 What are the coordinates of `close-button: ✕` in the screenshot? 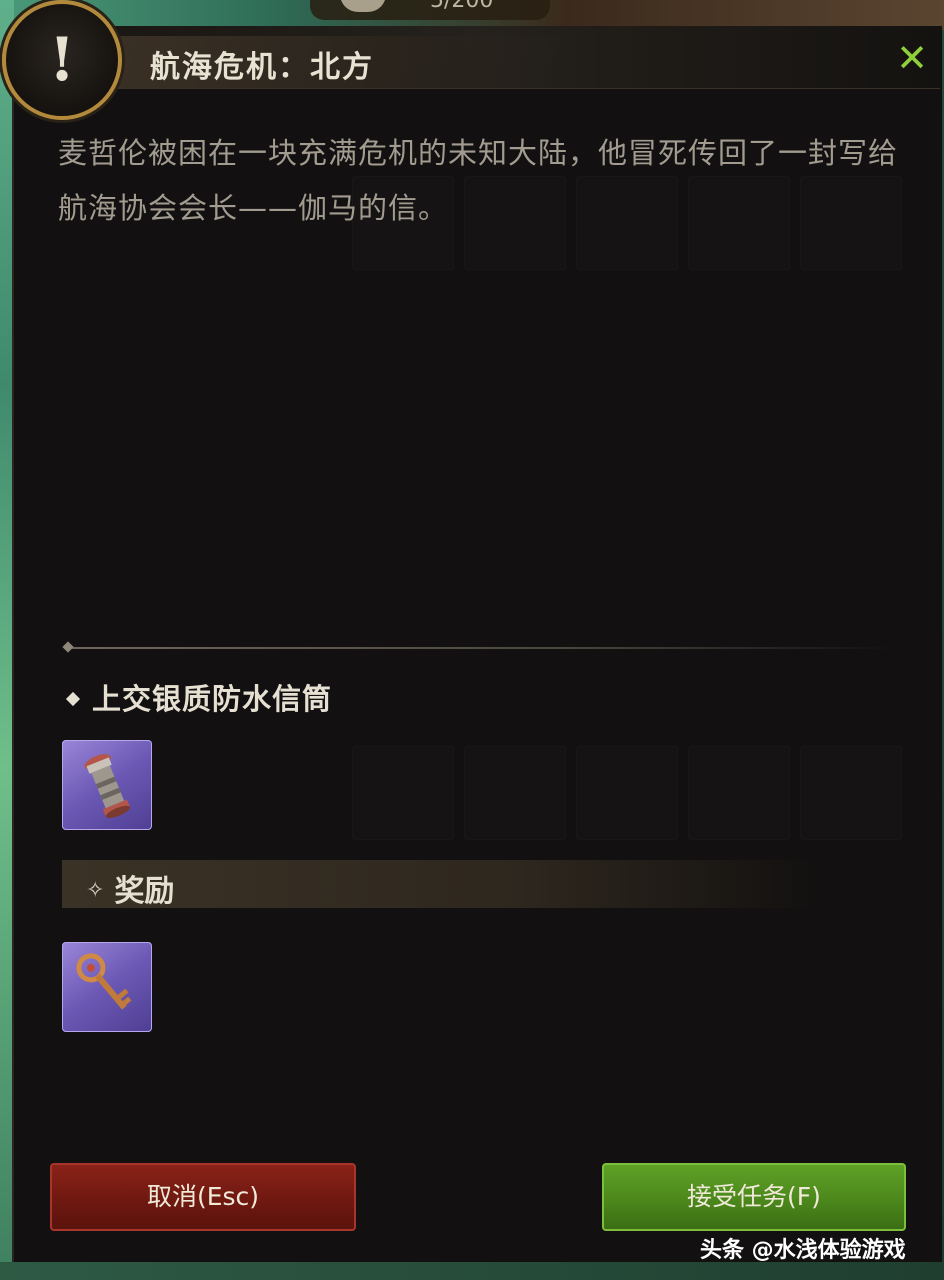 It's located at (912, 58).